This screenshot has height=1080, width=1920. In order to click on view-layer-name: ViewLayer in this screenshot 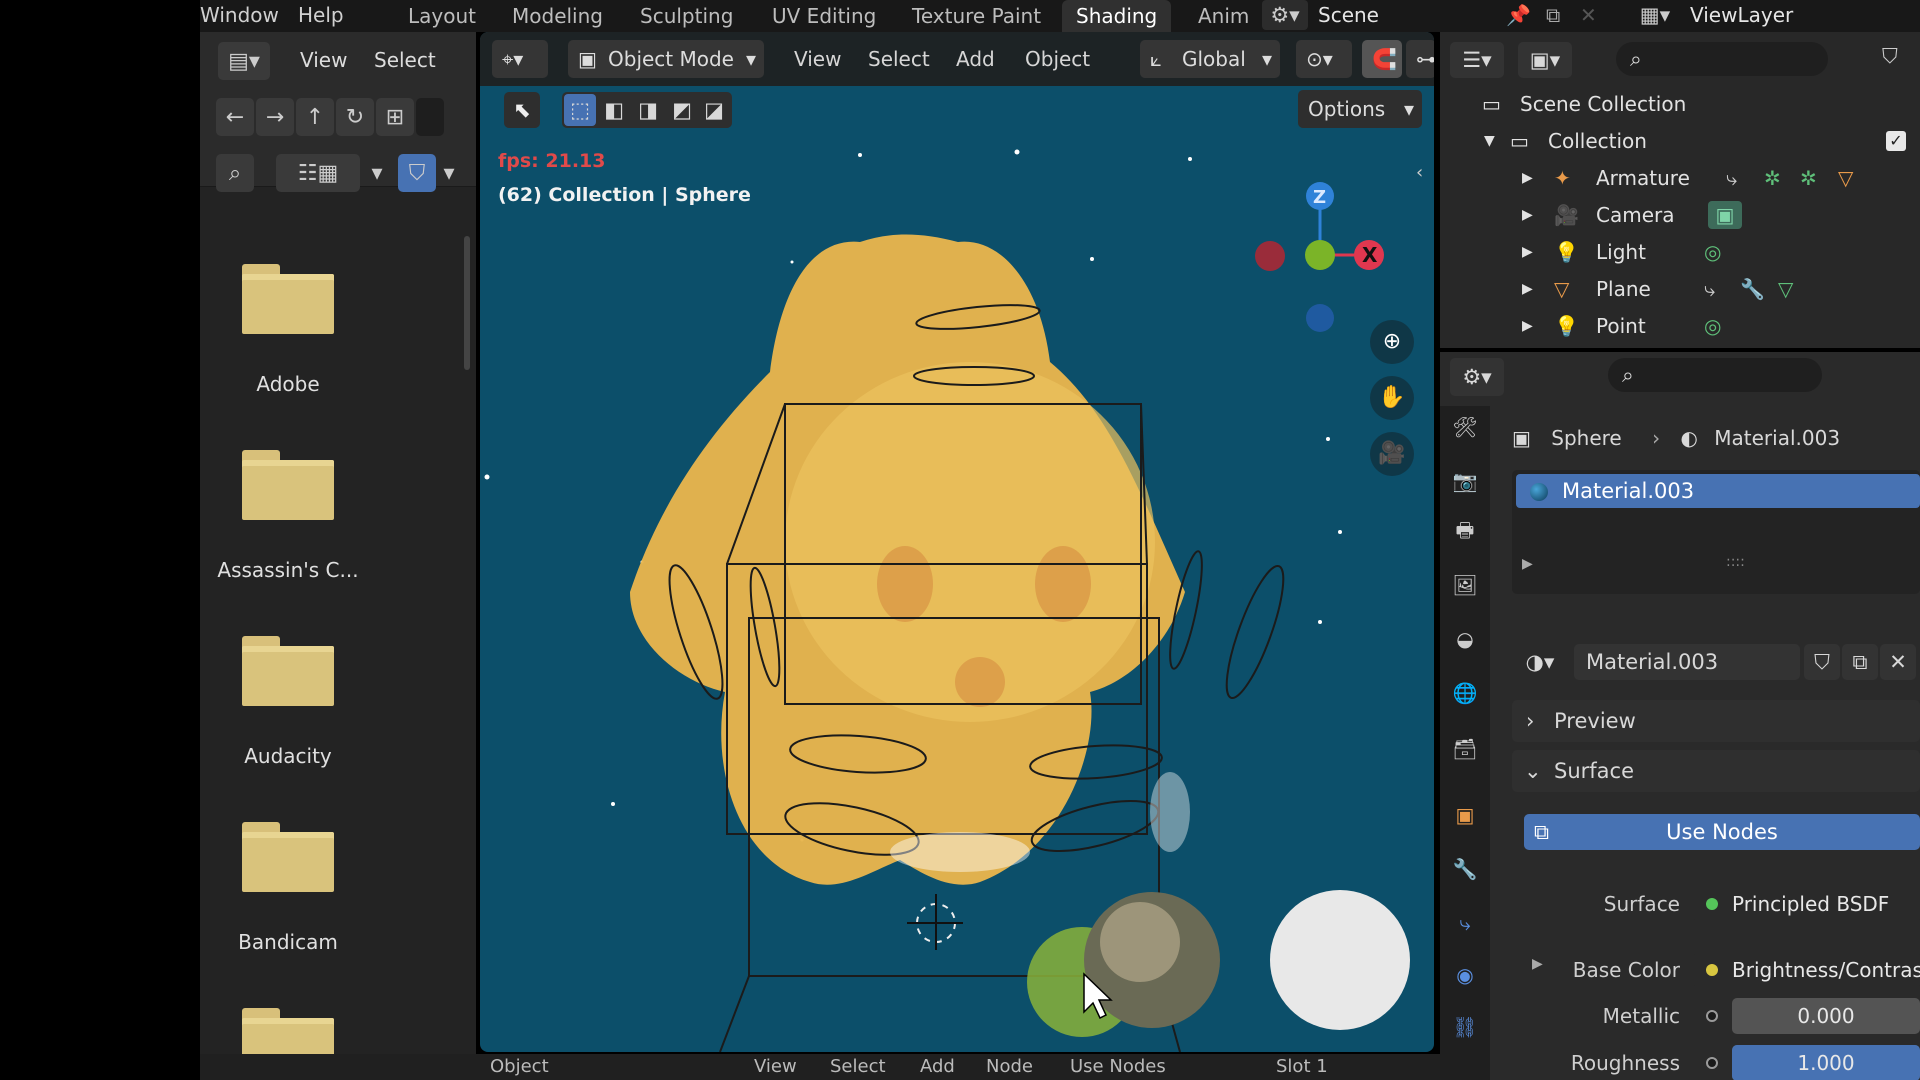, I will do `click(1741, 15)`.